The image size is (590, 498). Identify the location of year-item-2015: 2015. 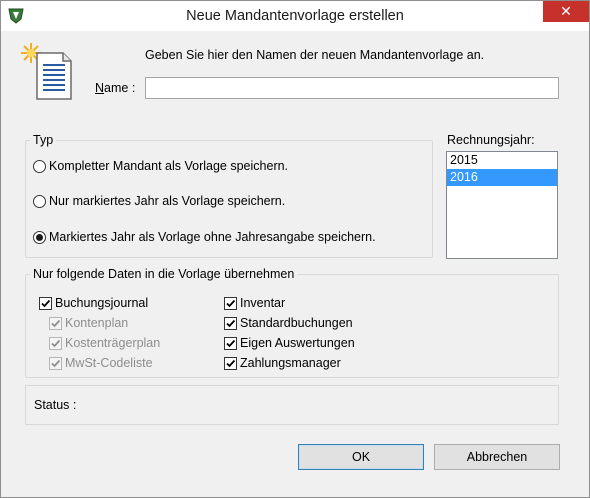
(502, 160).